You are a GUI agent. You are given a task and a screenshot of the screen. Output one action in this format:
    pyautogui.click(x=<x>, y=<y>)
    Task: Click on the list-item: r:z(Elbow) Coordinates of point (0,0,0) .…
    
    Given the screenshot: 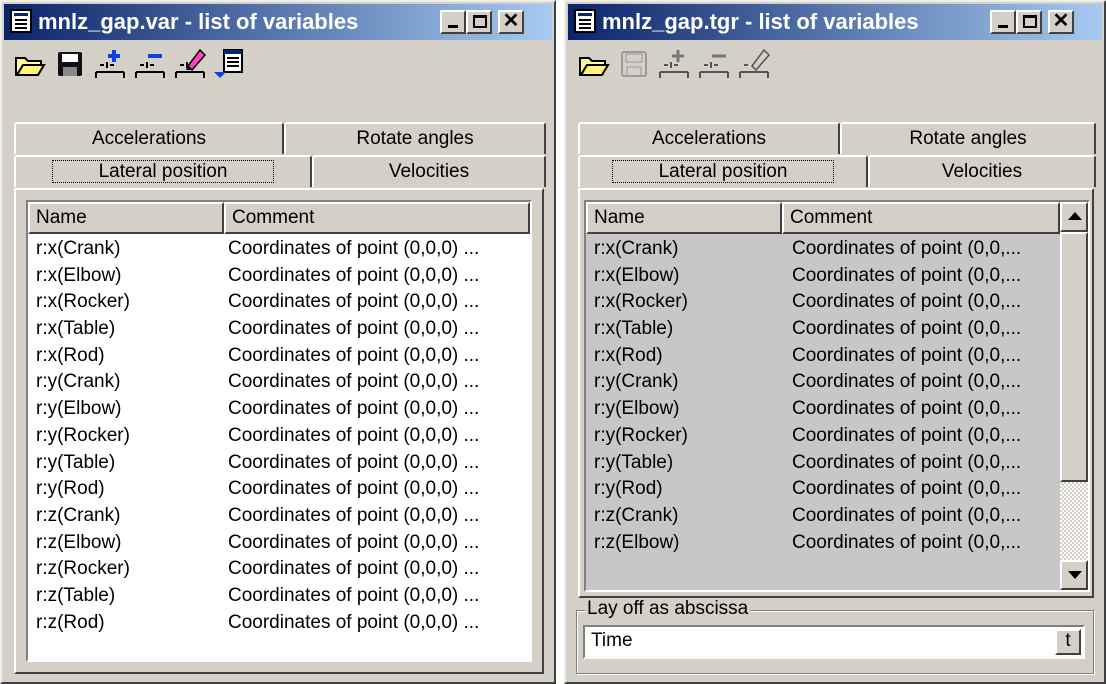 What is the action you would take?
    pyautogui.click(x=279, y=543)
    